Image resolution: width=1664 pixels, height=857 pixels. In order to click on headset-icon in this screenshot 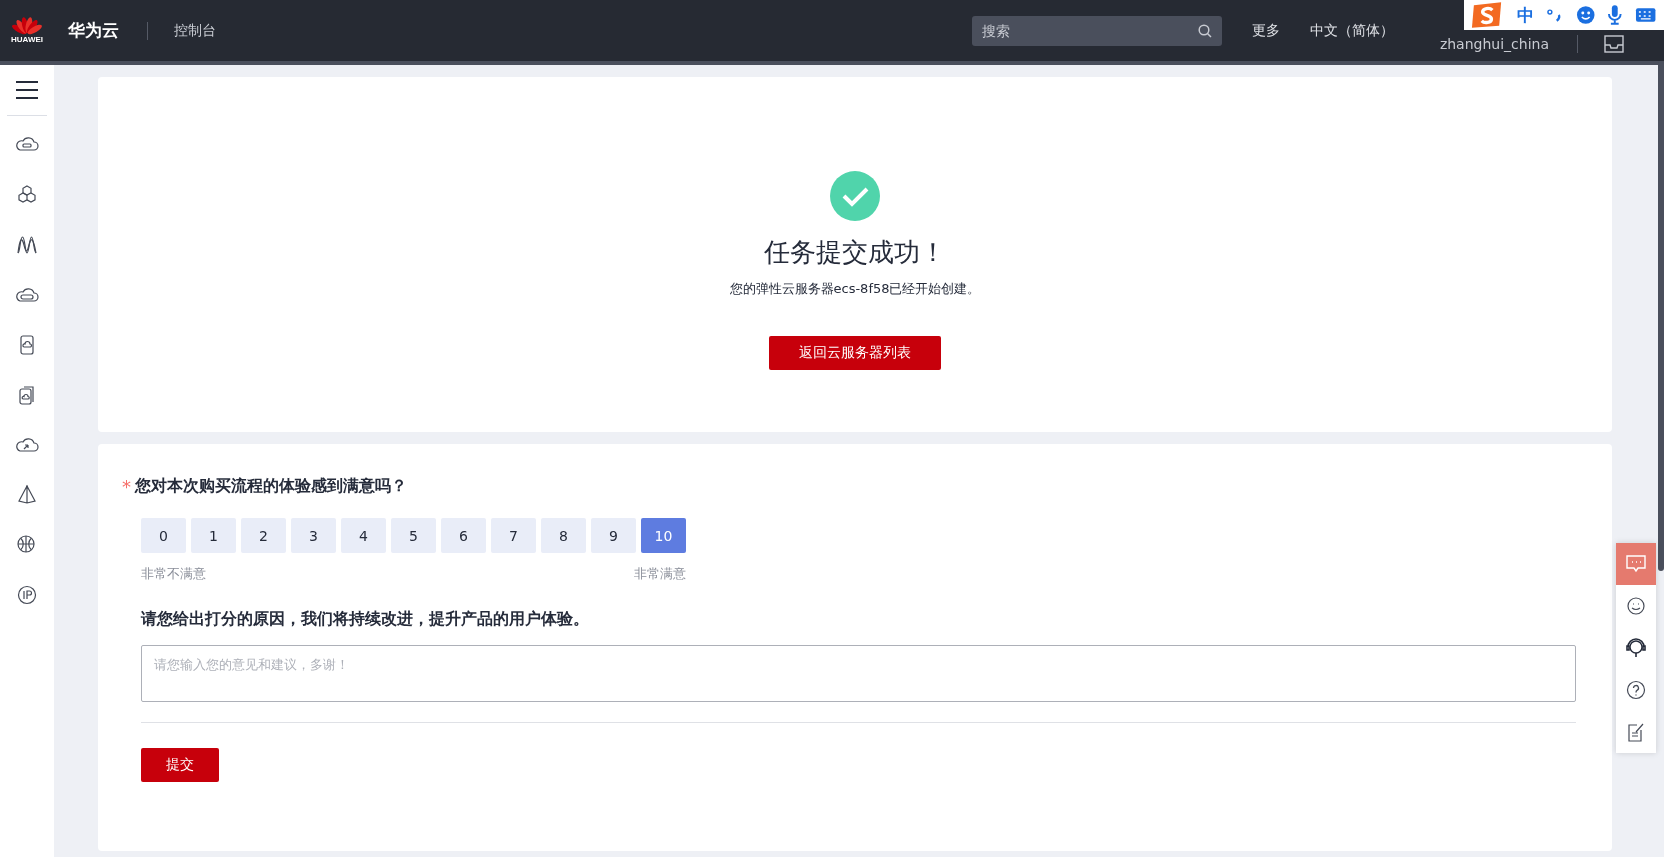, I will do `click(1636, 648)`.